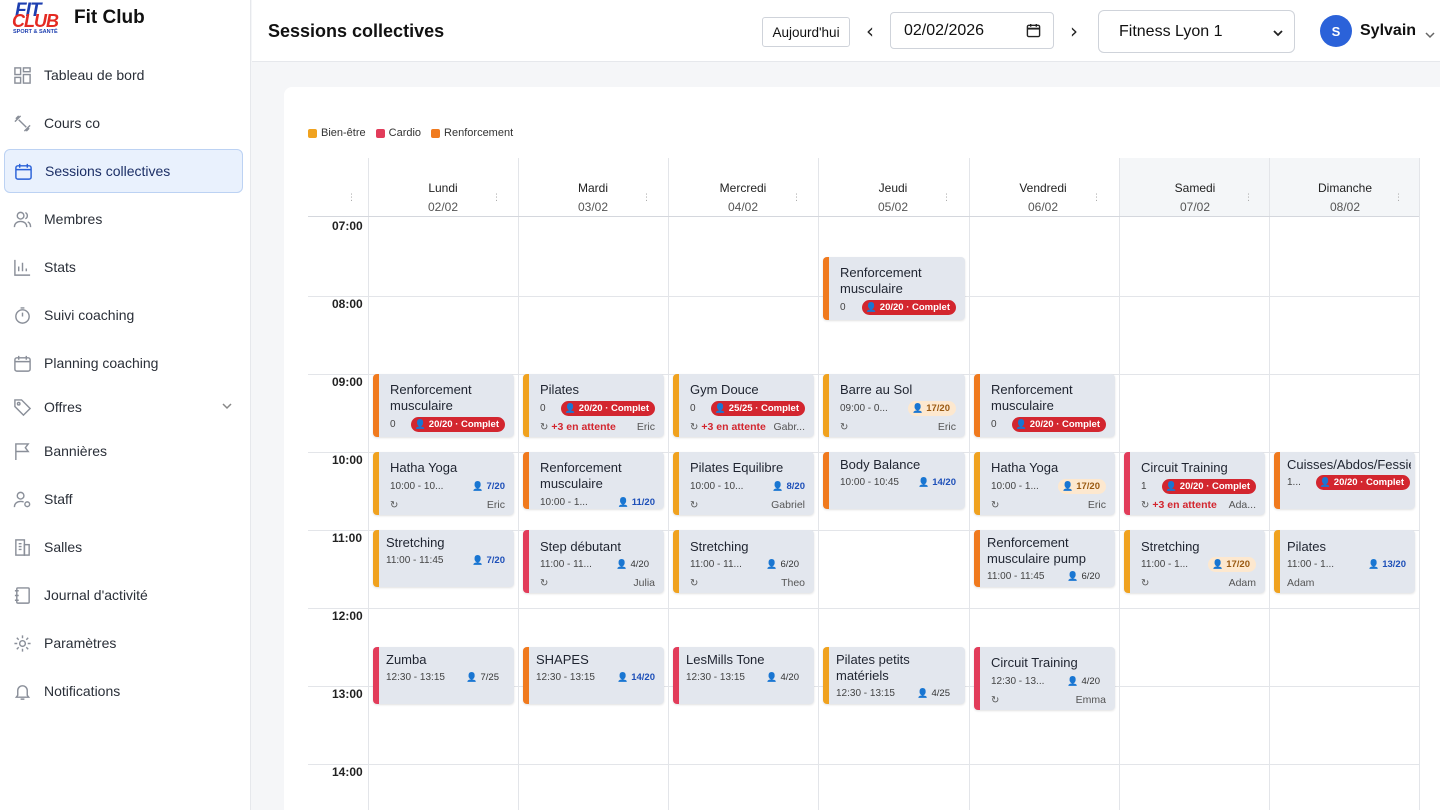 The height and width of the screenshot is (810, 1440). I want to click on coach-name: Eric, so click(495, 505).